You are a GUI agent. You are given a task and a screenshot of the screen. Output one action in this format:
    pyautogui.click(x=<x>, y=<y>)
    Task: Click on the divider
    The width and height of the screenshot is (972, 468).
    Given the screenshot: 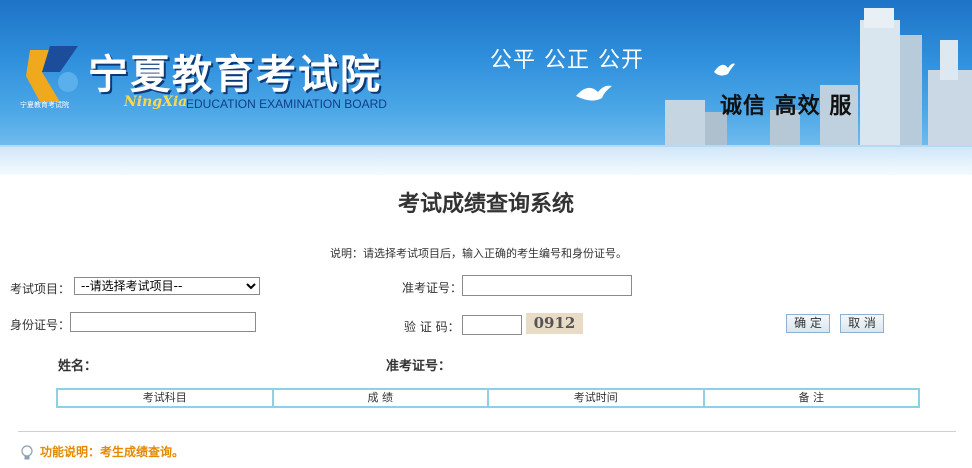 What is the action you would take?
    pyautogui.click(x=487, y=431)
    